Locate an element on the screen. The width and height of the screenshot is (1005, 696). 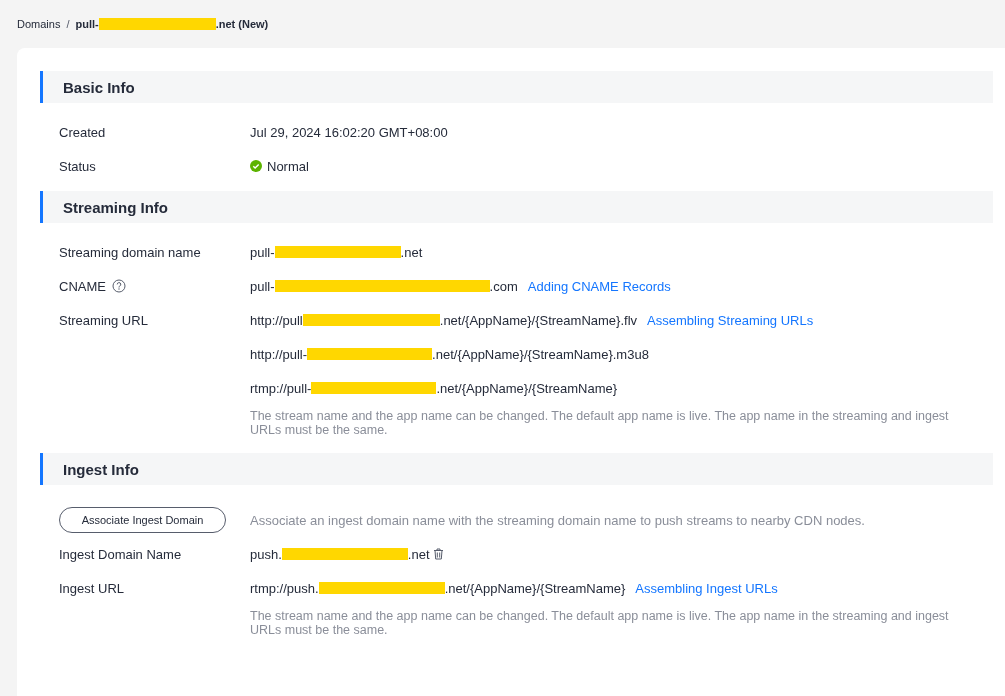
value-text: .com is located at coordinates (503, 286).